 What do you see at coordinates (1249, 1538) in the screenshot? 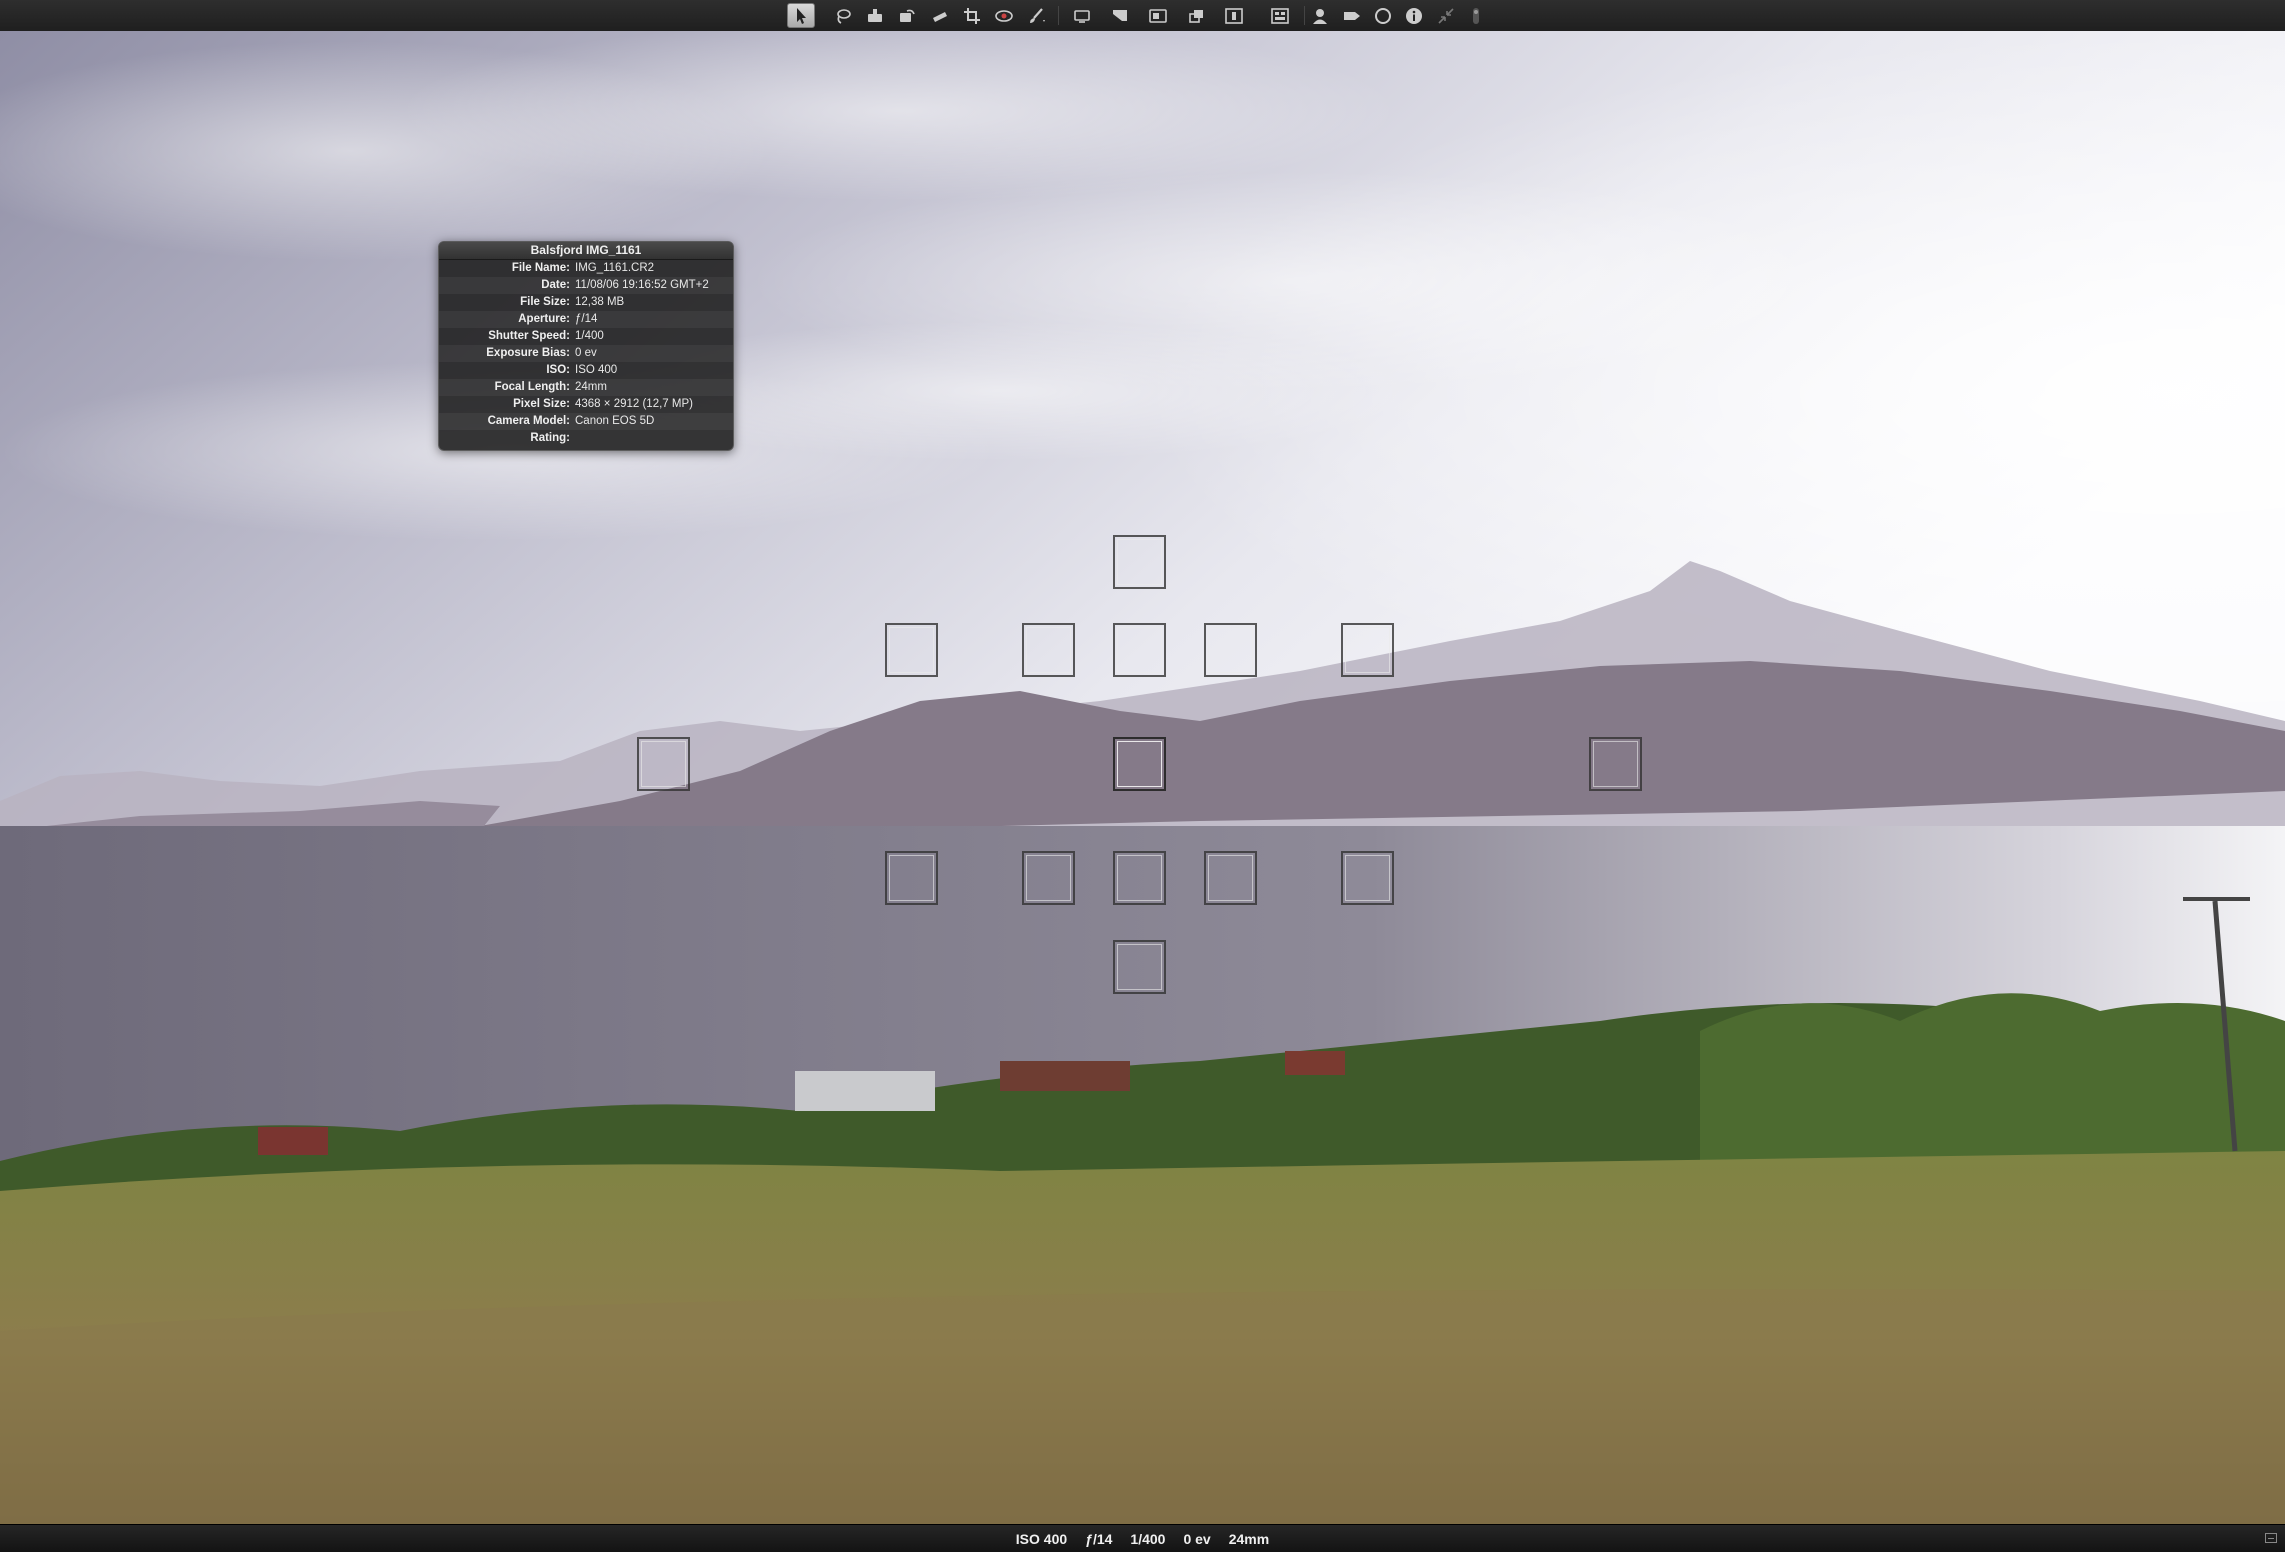
I see `status-focal-length: 24mm` at bounding box center [1249, 1538].